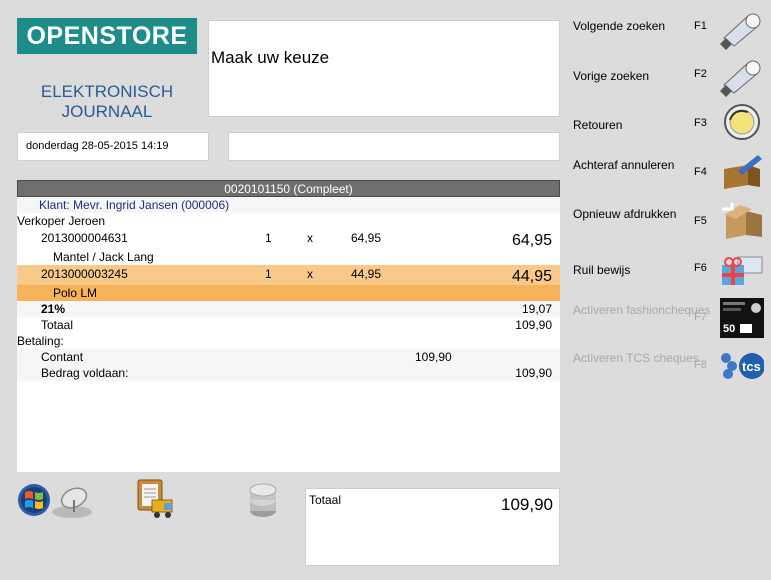 The width and height of the screenshot is (771, 580). I want to click on return-clock-icon, so click(742, 122).